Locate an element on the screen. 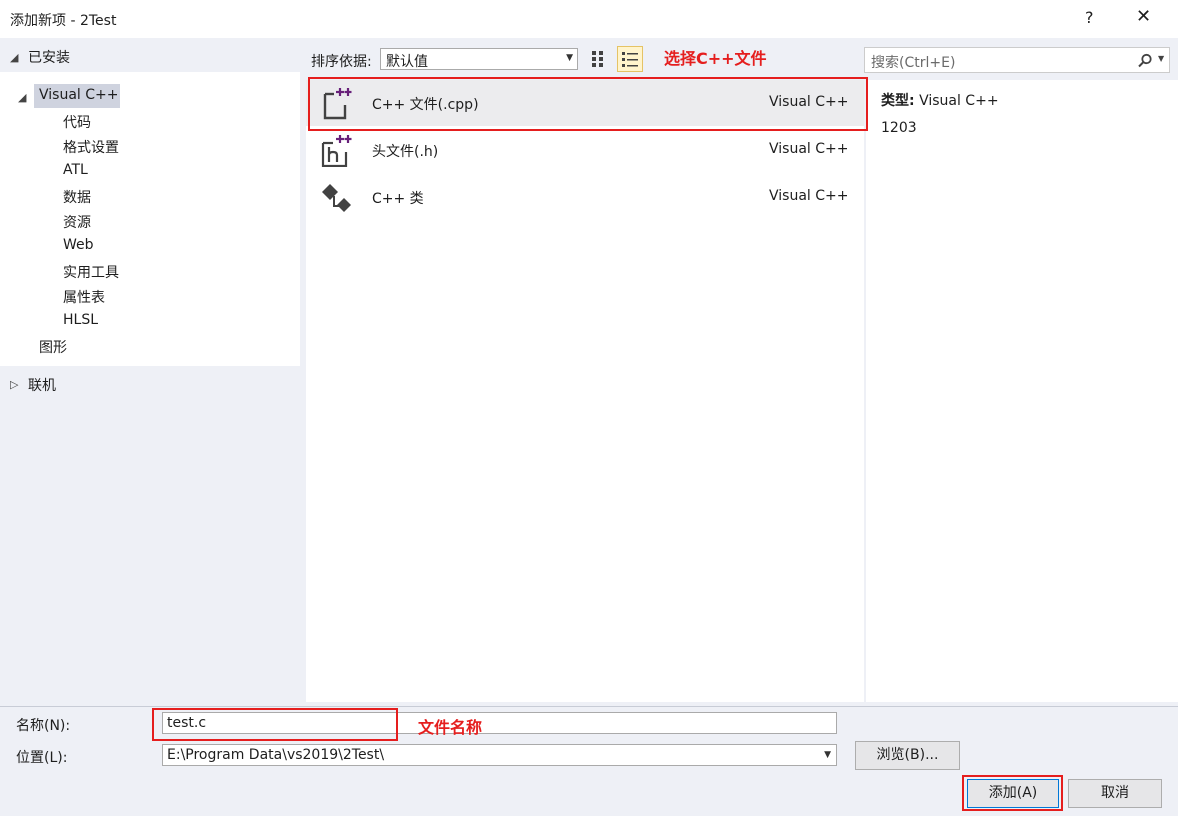 Image resolution: width=1178 pixels, height=816 pixels. tree-item-hlsl: HLSL is located at coordinates (80, 320).